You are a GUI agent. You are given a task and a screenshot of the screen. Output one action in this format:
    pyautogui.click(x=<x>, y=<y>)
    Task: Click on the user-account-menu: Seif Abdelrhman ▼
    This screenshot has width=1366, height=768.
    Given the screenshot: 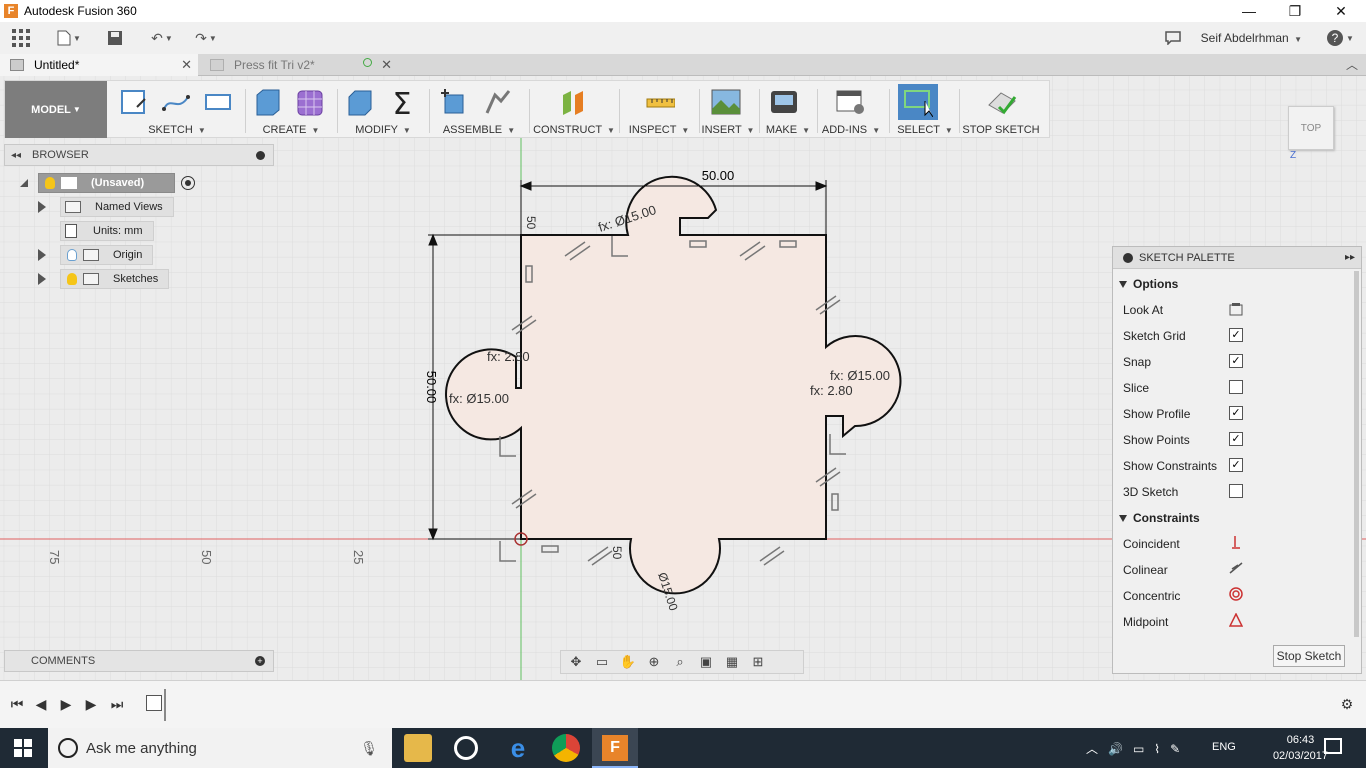 What is the action you would take?
    pyautogui.click(x=1251, y=38)
    